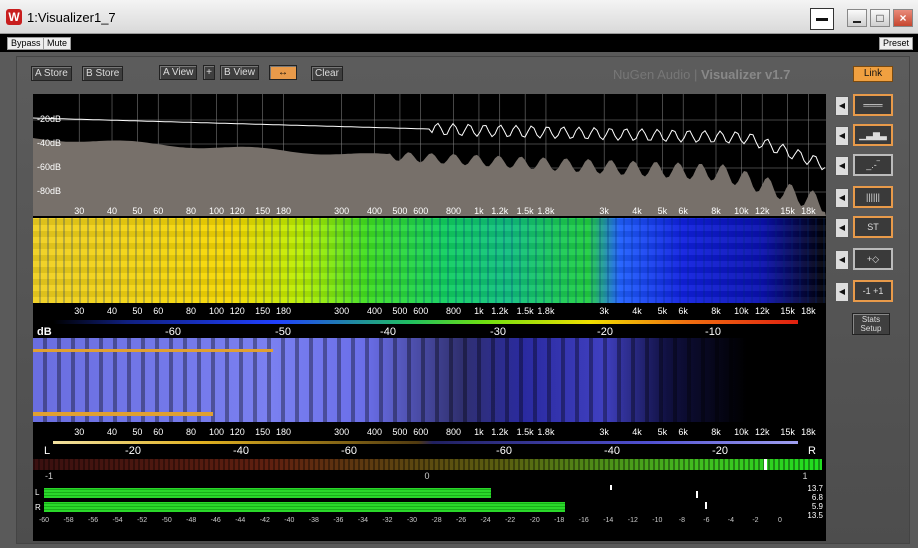 This screenshot has height=548, width=918. What do you see at coordinates (51, 73) in the screenshot?
I see `a-store-button: A Store` at bounding box center [51, 73].